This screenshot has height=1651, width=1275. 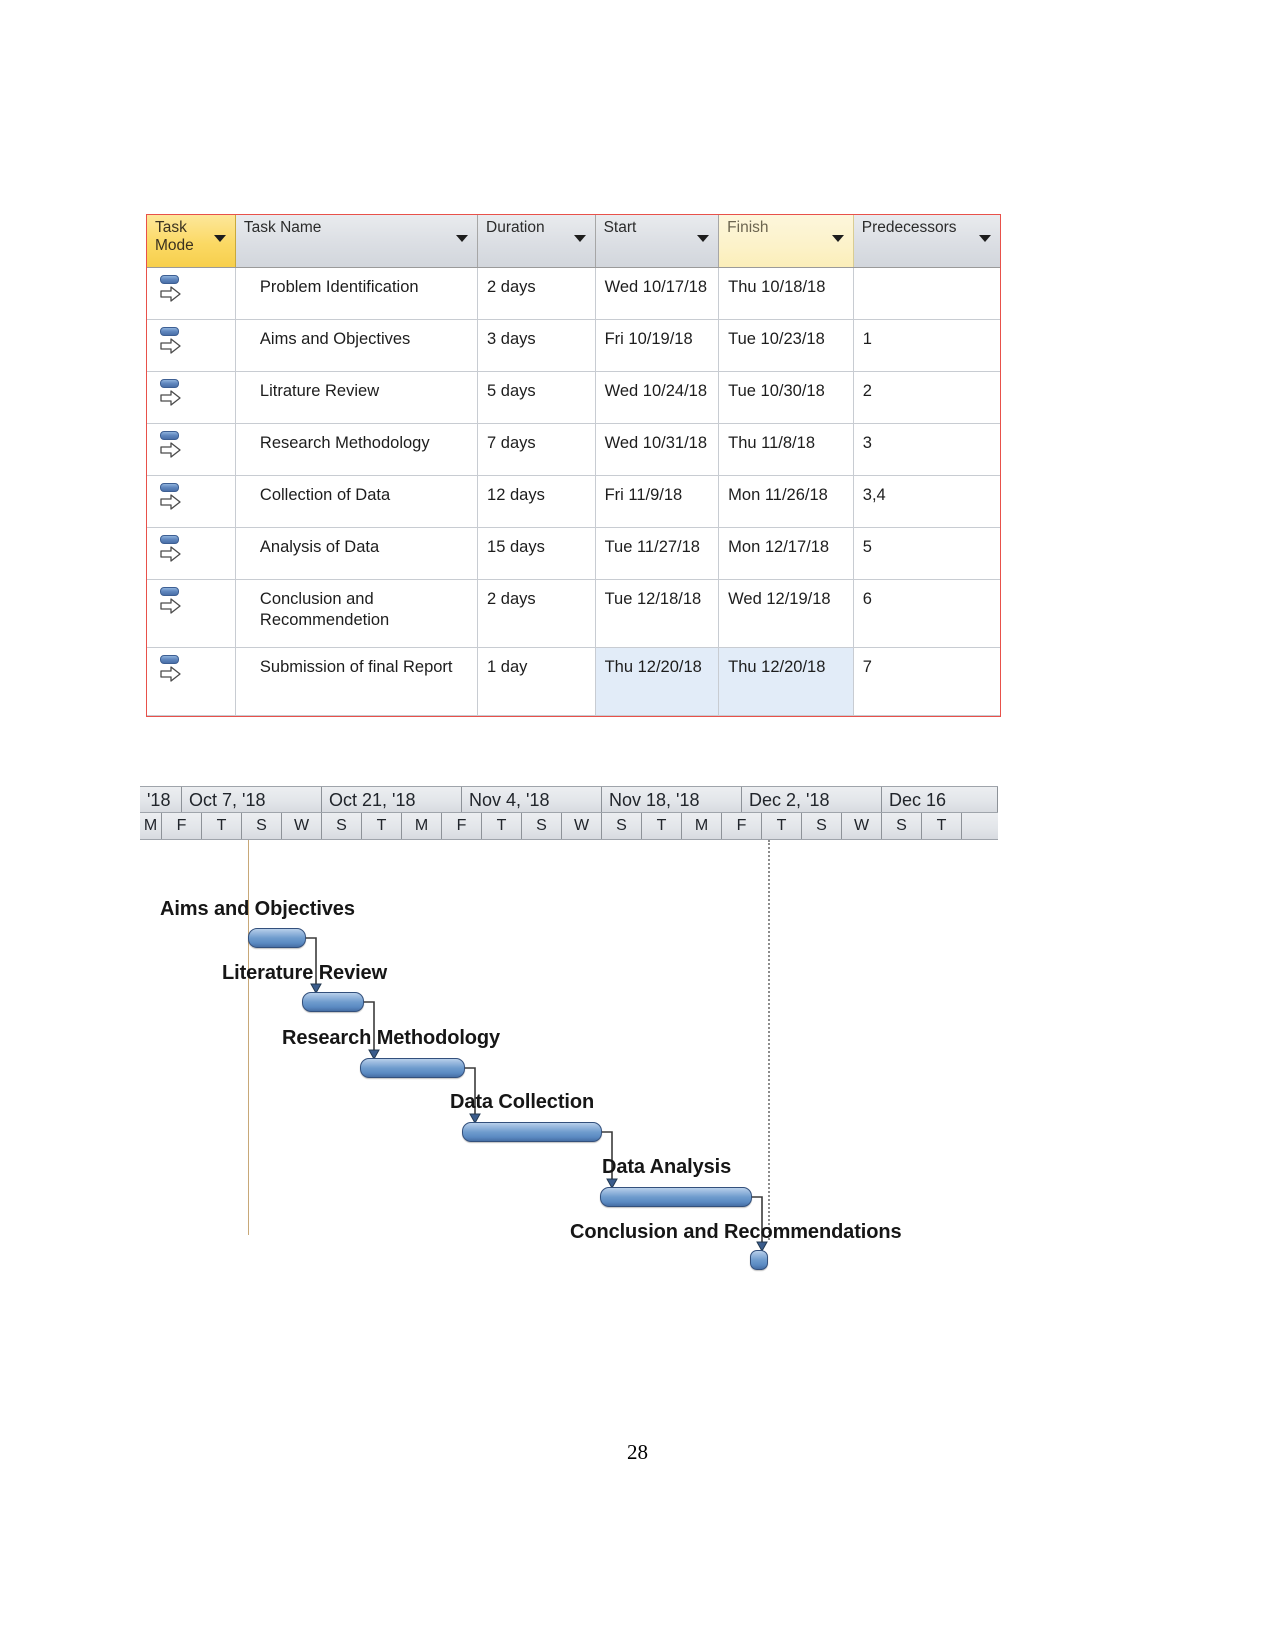 I want to click on cell-start: Tue 11/27/18, so click(x=657, y=553).